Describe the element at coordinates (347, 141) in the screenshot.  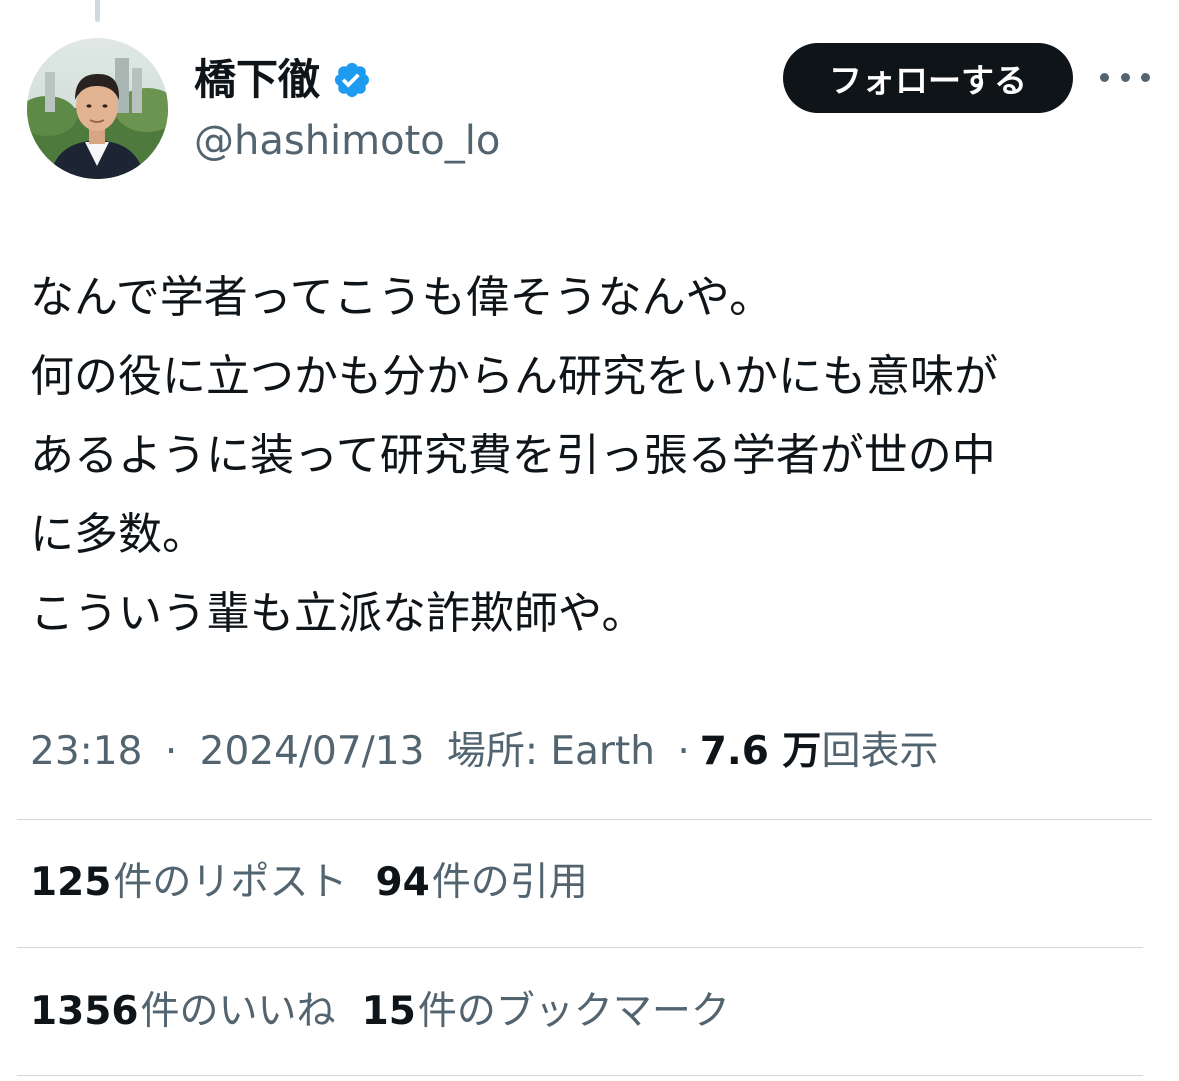
I see `user-handle: @hashimoto_lo` at that location.